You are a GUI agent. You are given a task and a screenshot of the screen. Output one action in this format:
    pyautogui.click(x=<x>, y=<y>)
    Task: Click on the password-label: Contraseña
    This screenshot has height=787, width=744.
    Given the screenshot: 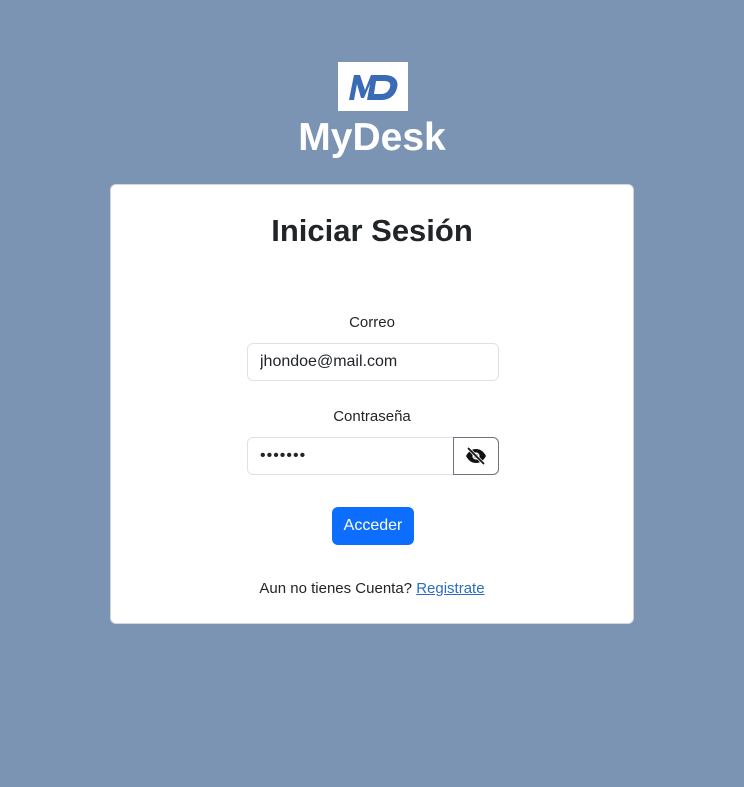 What is the action you would take?
    pyautogui.click(x=372, y=416)
    